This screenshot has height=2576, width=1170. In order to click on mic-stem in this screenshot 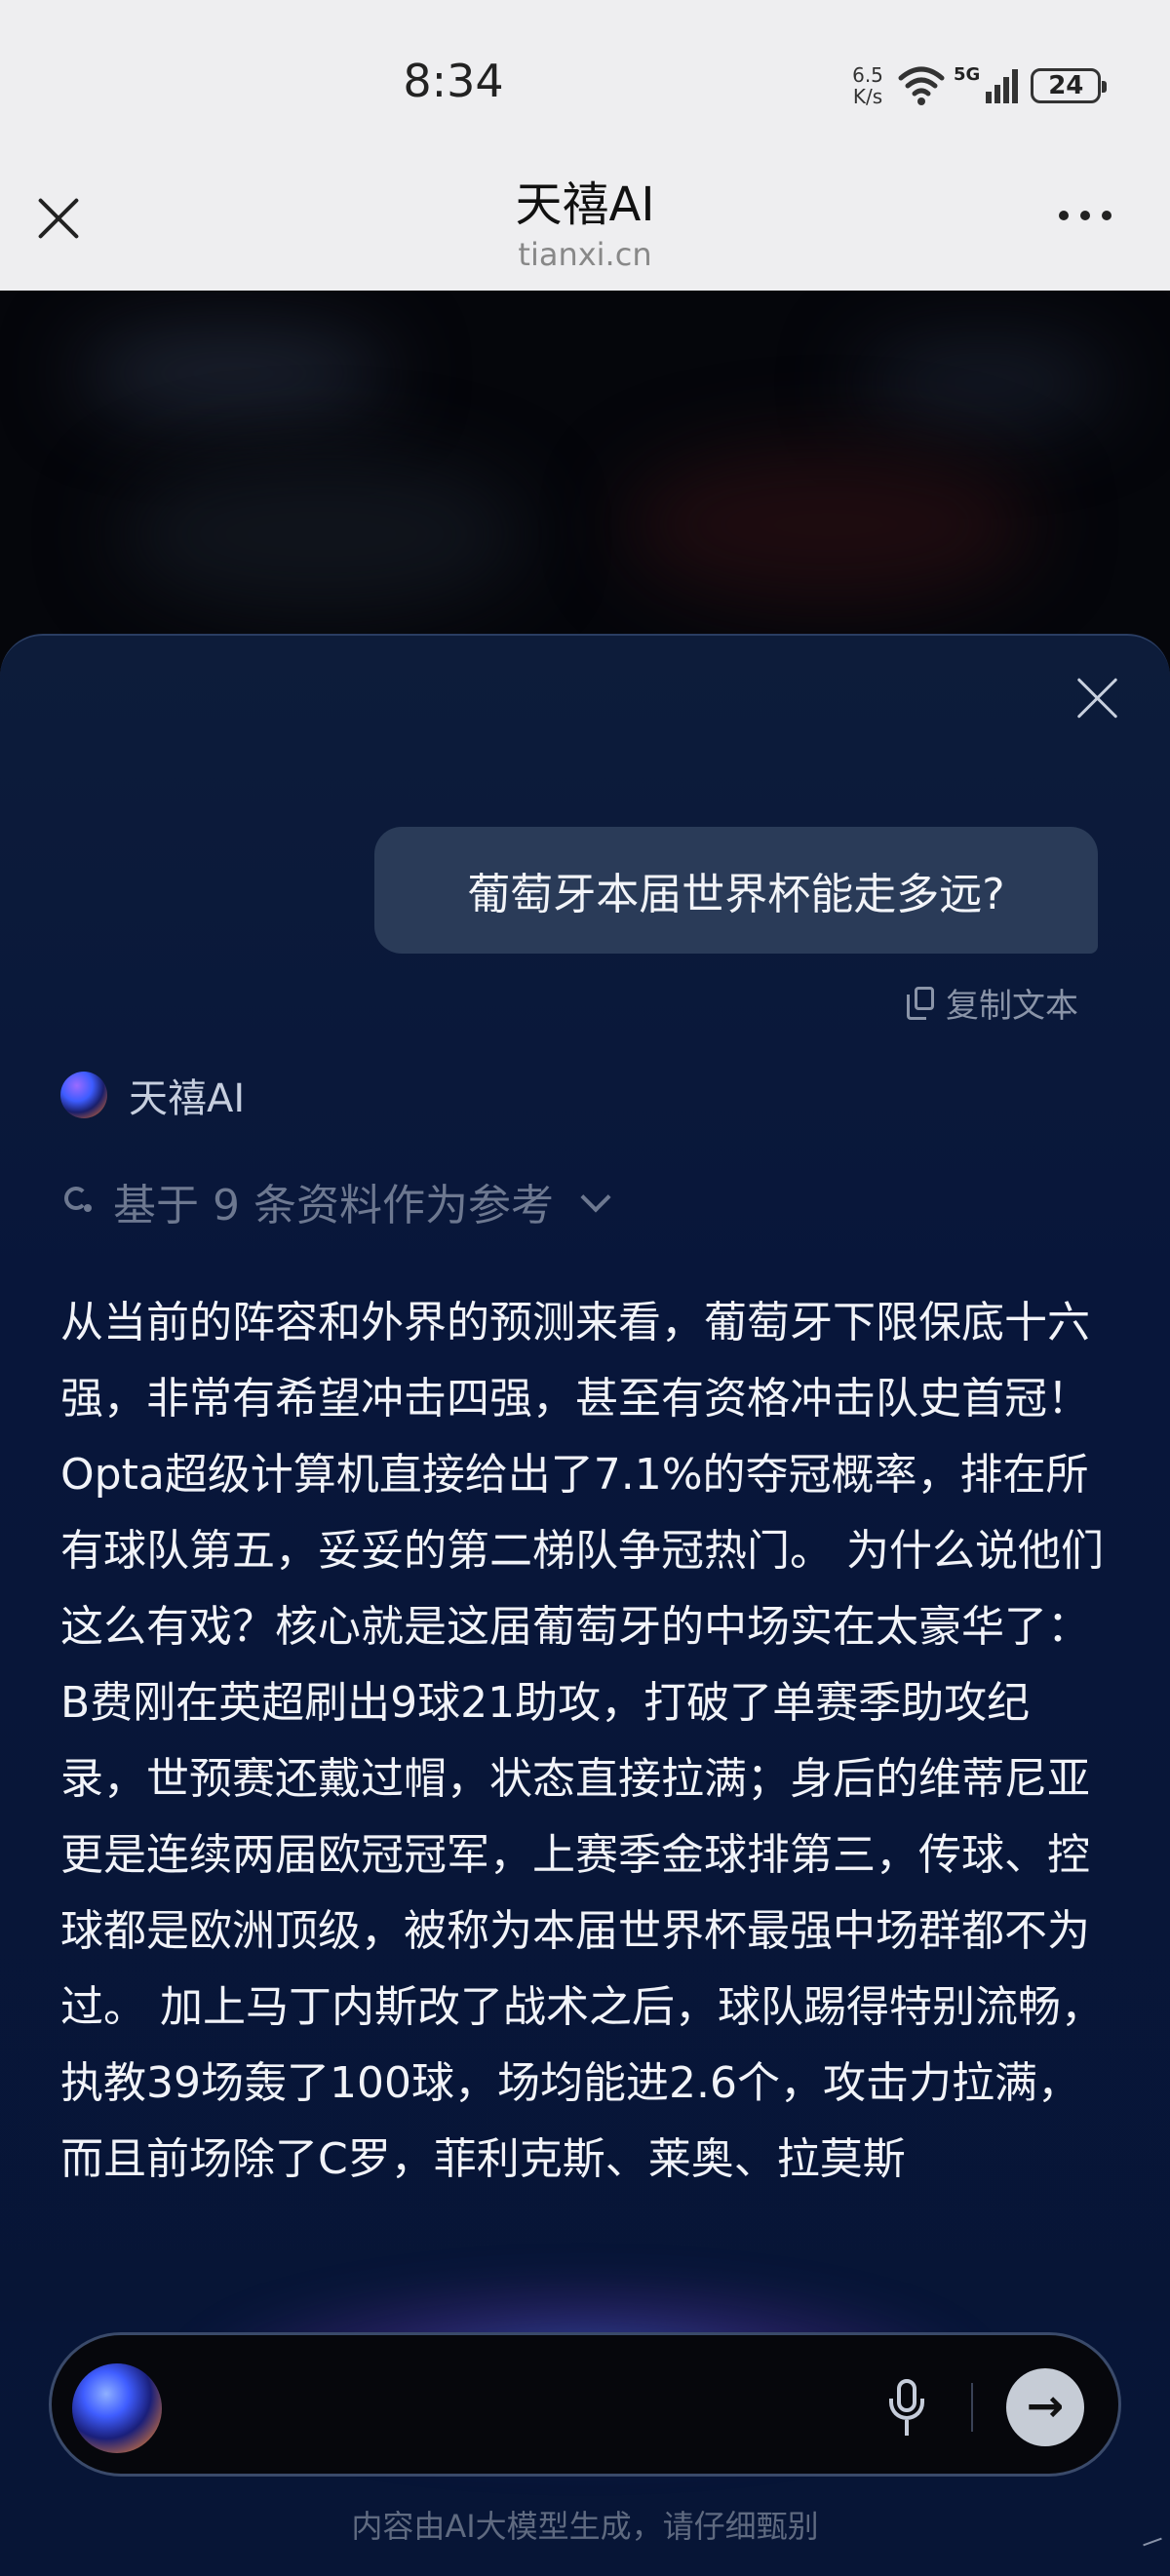, I will do `click(907, 2428)`.